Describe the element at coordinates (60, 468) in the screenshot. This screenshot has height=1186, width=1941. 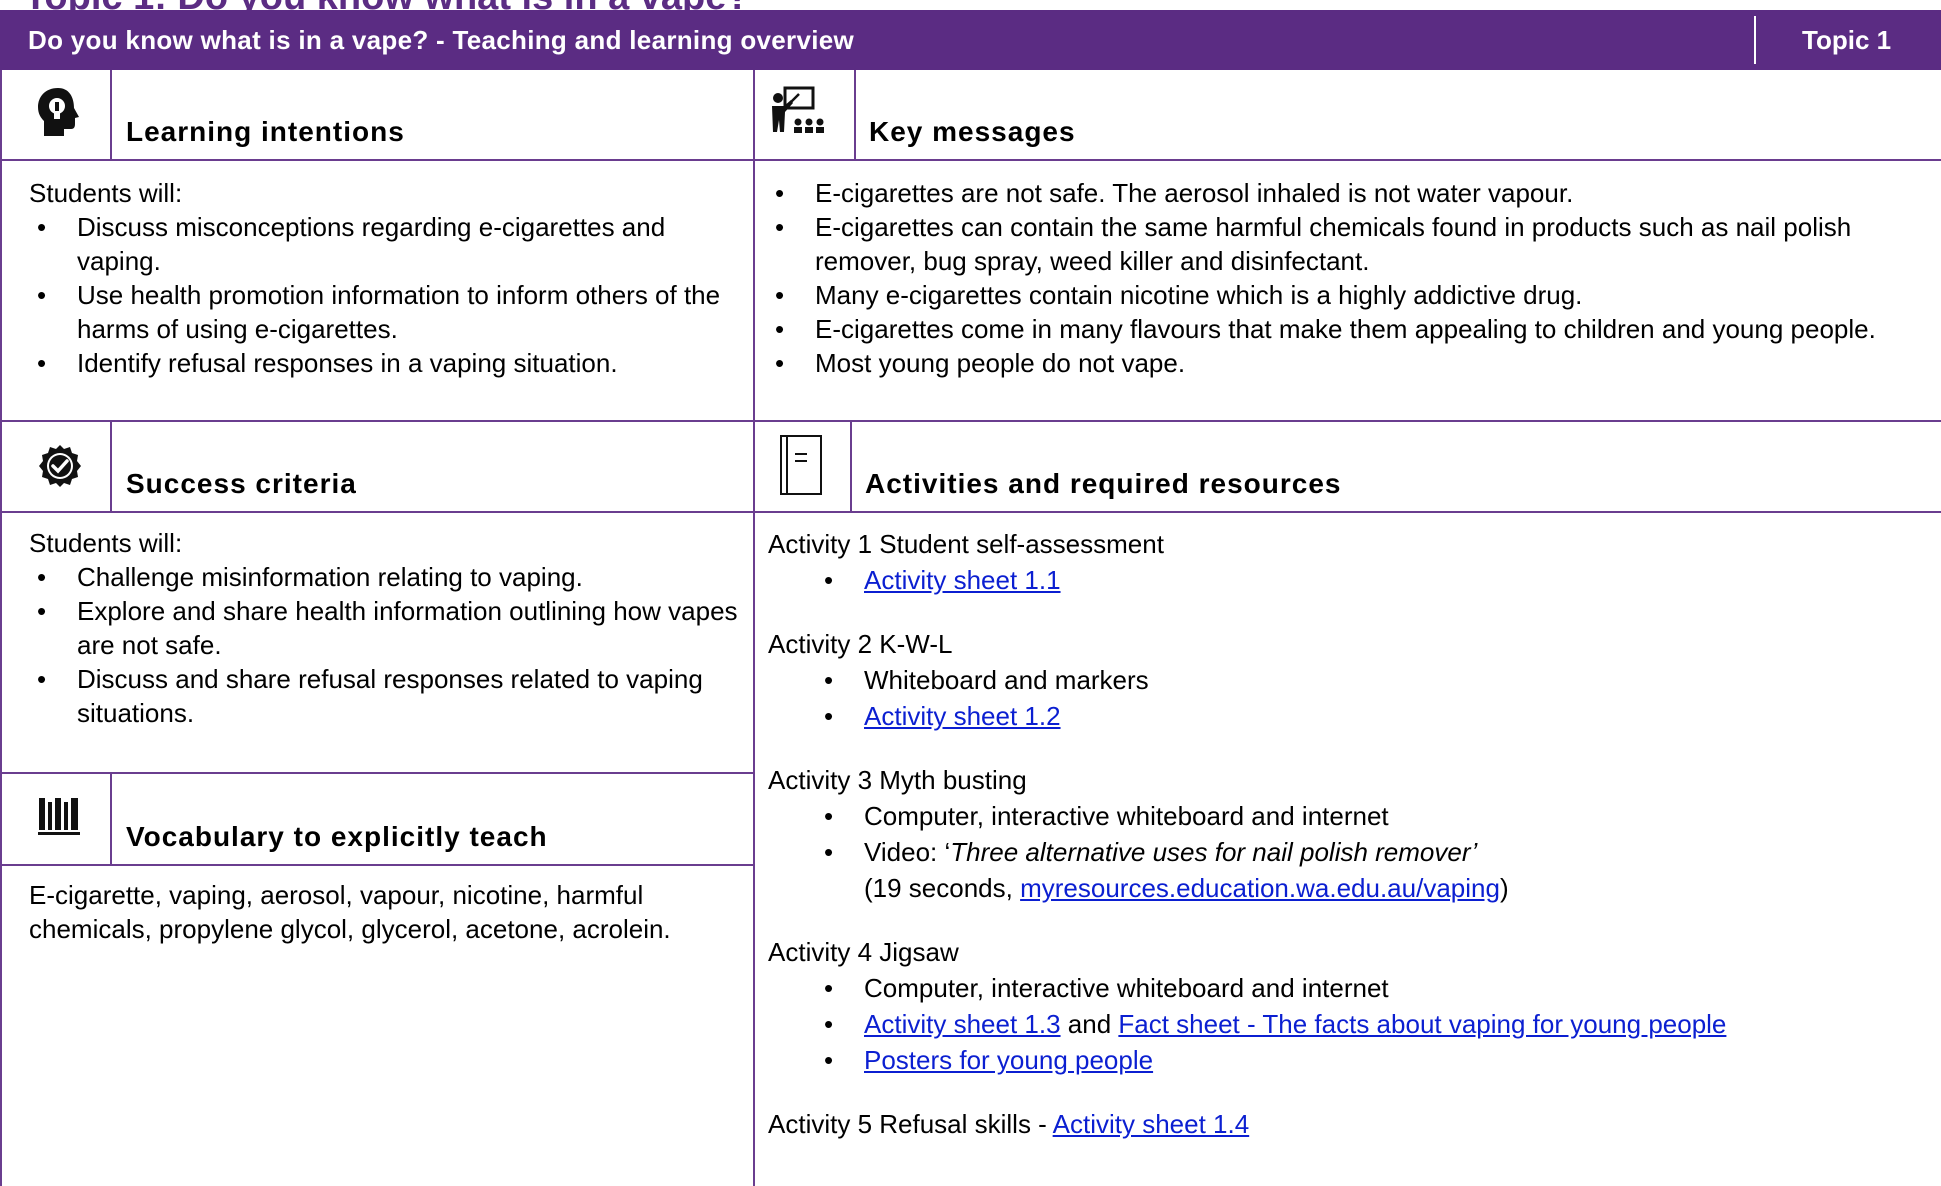
I see `badge-check-icon` at that location.